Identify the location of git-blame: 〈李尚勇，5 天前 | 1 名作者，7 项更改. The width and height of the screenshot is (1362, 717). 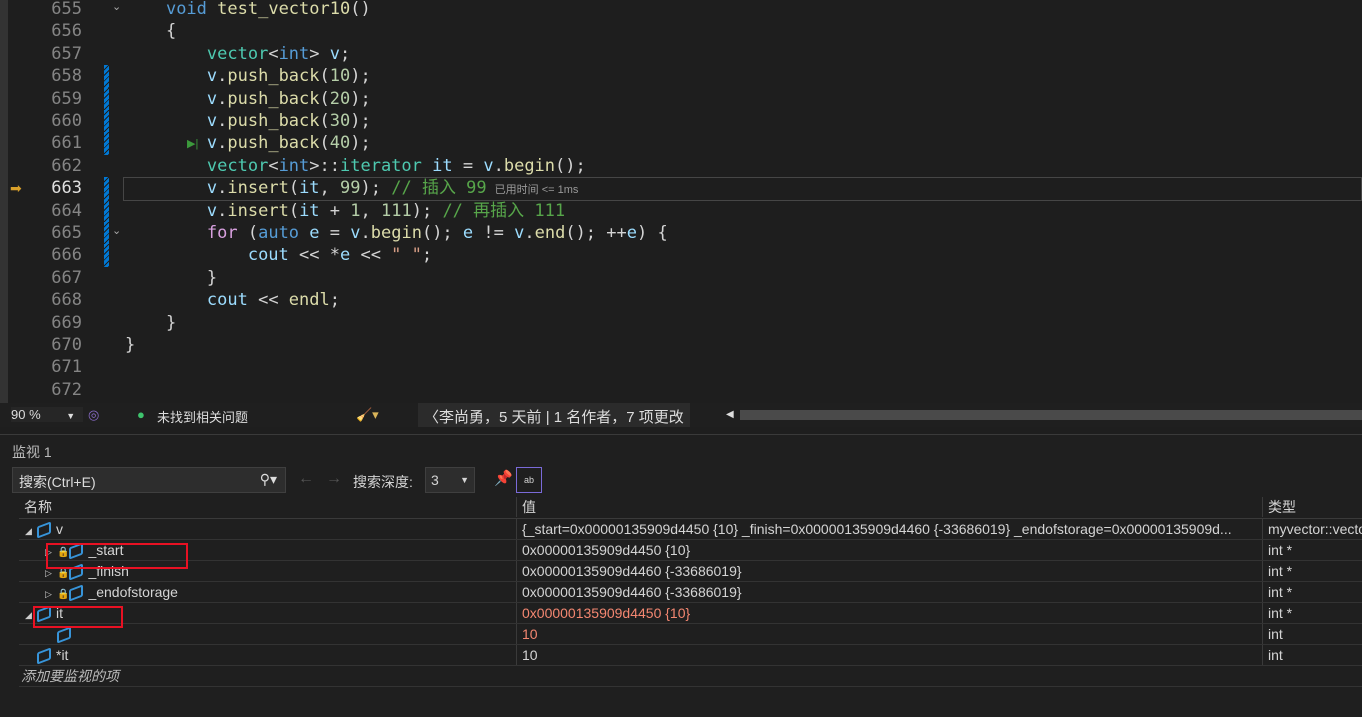
(554, 415).